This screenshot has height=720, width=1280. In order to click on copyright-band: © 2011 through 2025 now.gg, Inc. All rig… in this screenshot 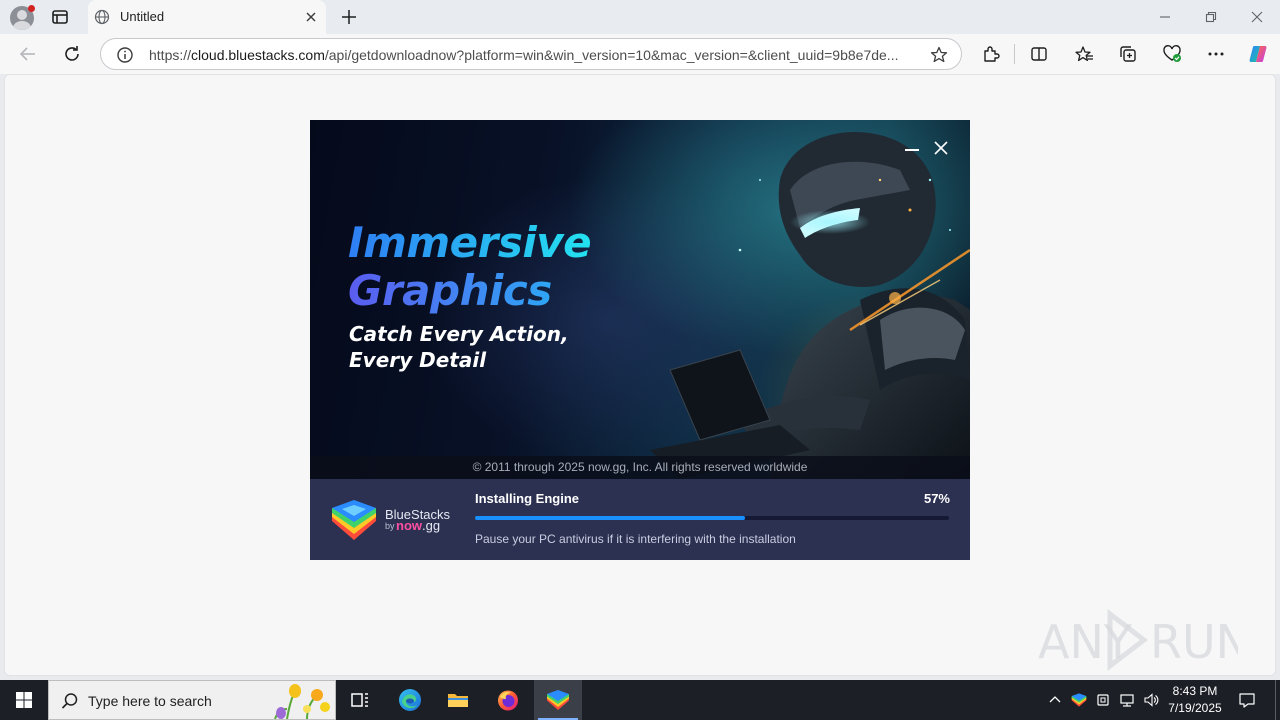, I will do `click(640, 467)`.